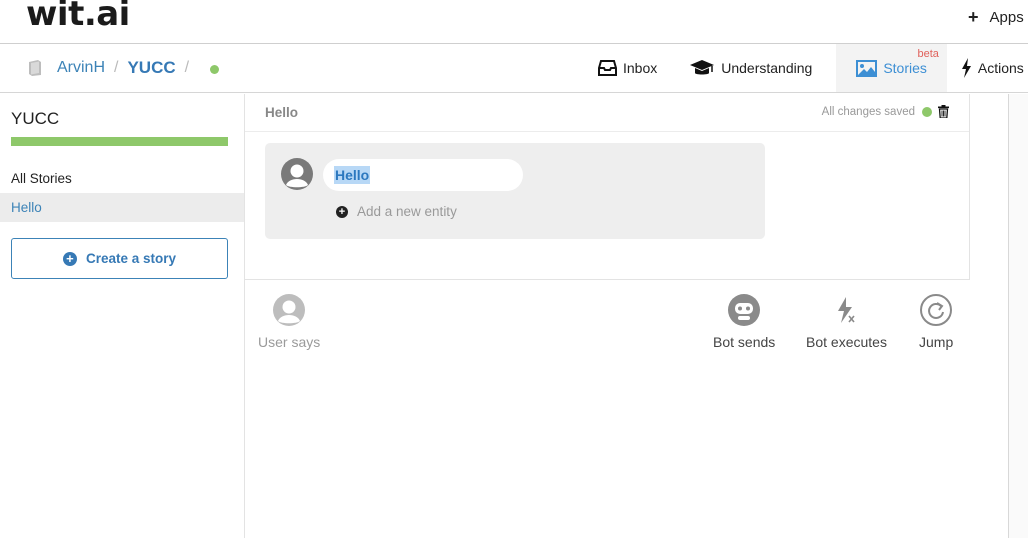  What do you see at coordinates (215, 69) in the screenshot?
I see `status-dot` at bounding box center [215, 69].